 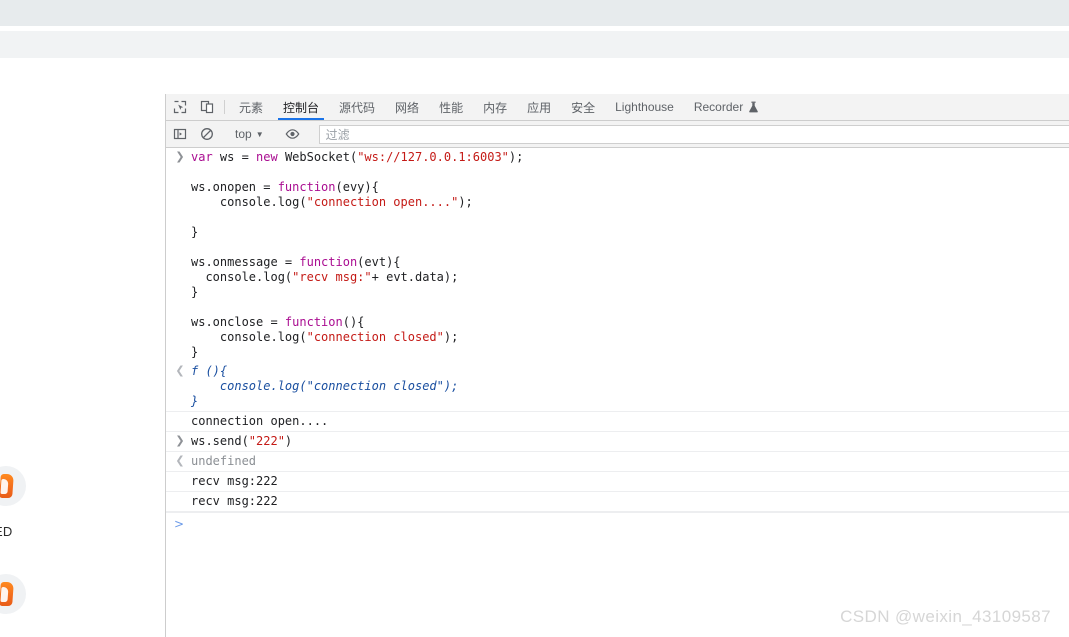 I want to click on code-token: "ws://127.0.0.1:6003", so click(x=433, y=157).